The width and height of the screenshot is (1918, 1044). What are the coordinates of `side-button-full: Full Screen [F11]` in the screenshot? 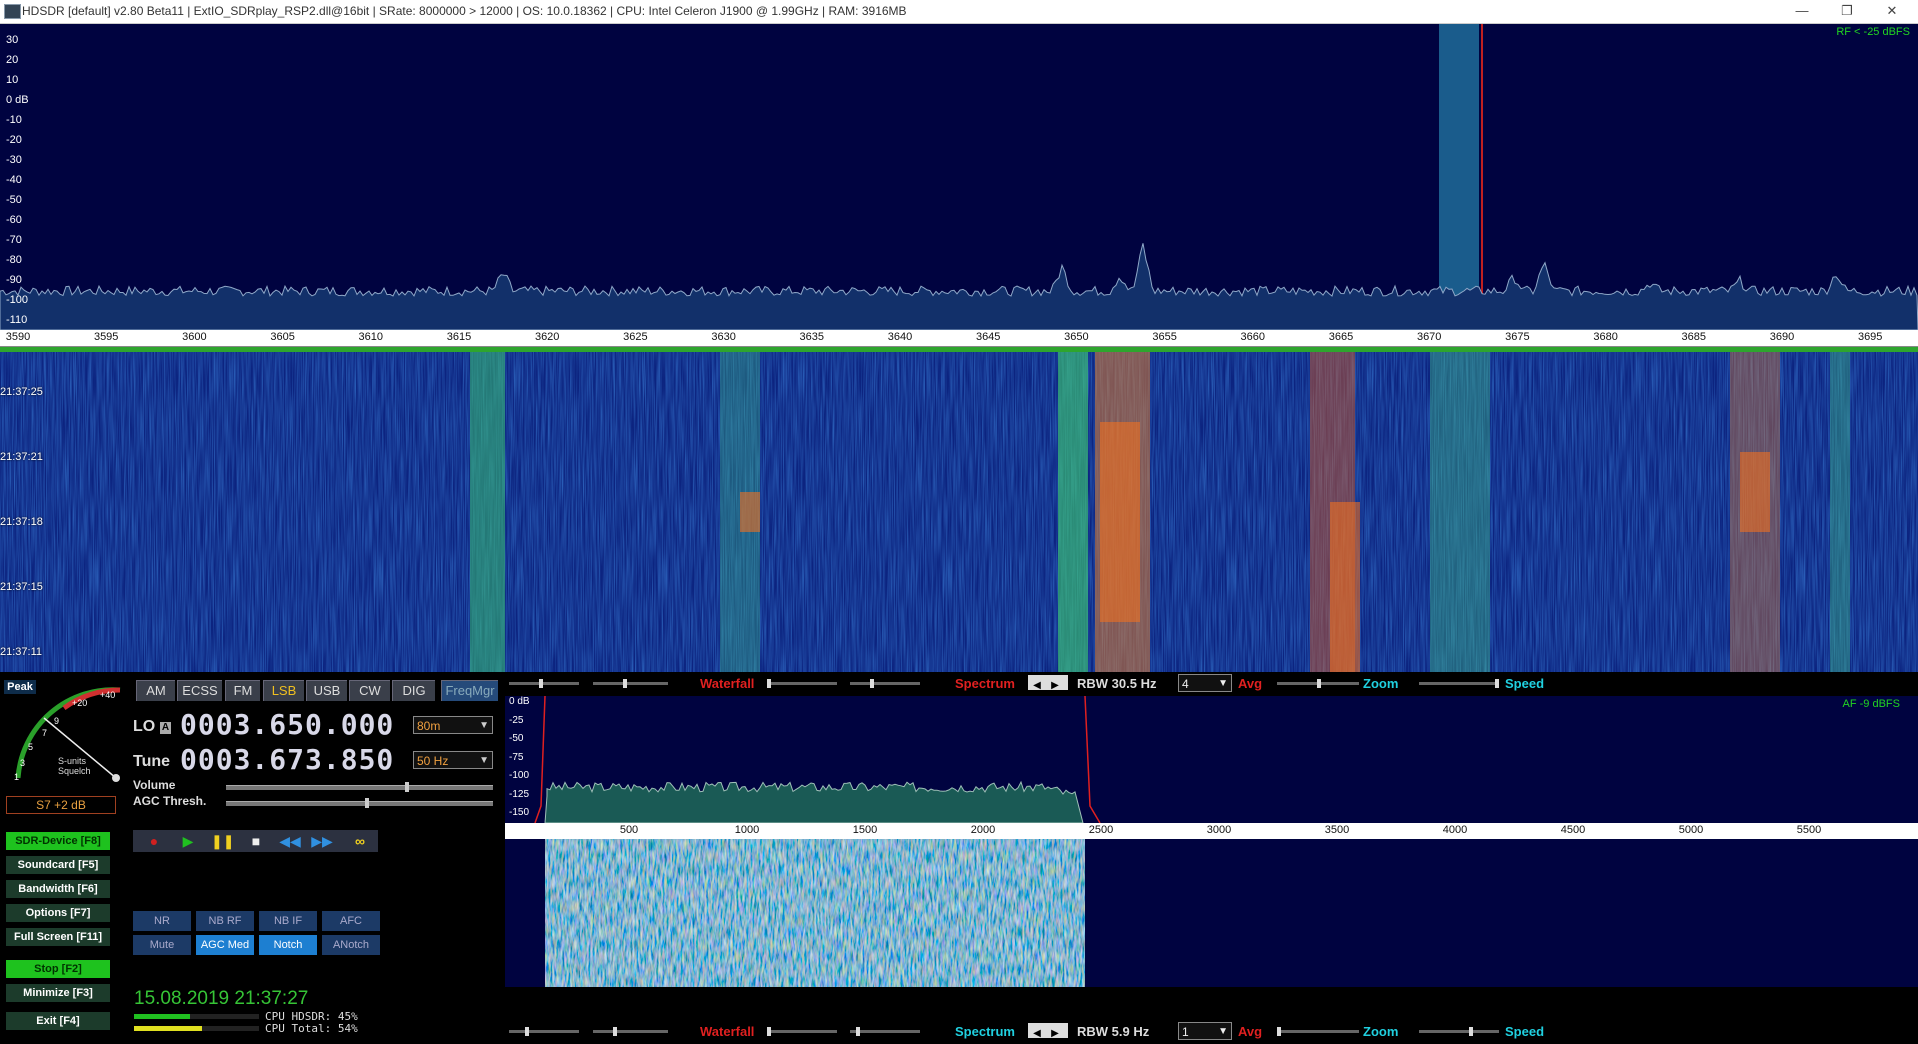 It's located at (58, 937).